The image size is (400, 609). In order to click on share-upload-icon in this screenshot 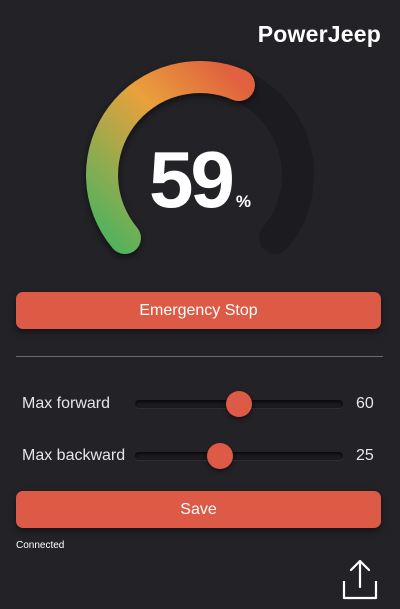, I will do `click(360, 579)`.